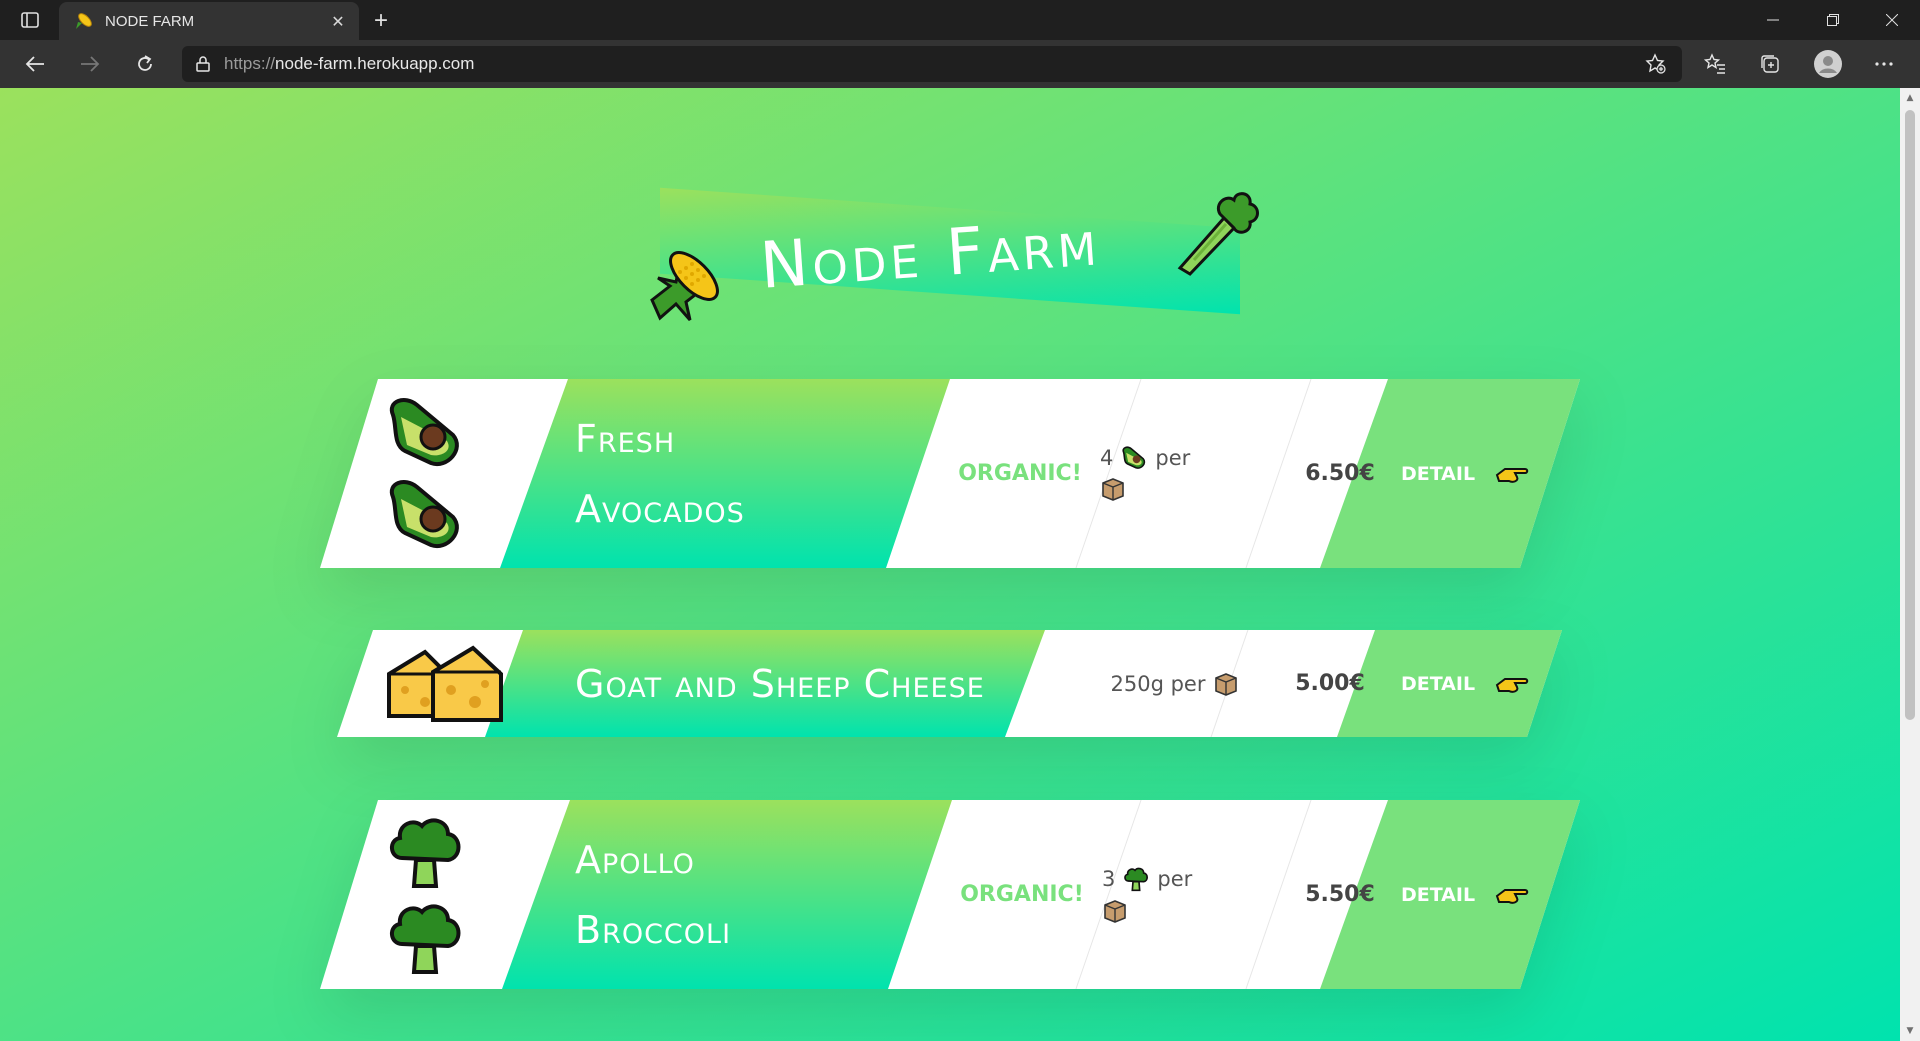 The image size is (1920, 1041). What do you see at coordinates (1892, 20) in the screenshot?
I see `close-window-icon` at bounding box center [1892, 20].